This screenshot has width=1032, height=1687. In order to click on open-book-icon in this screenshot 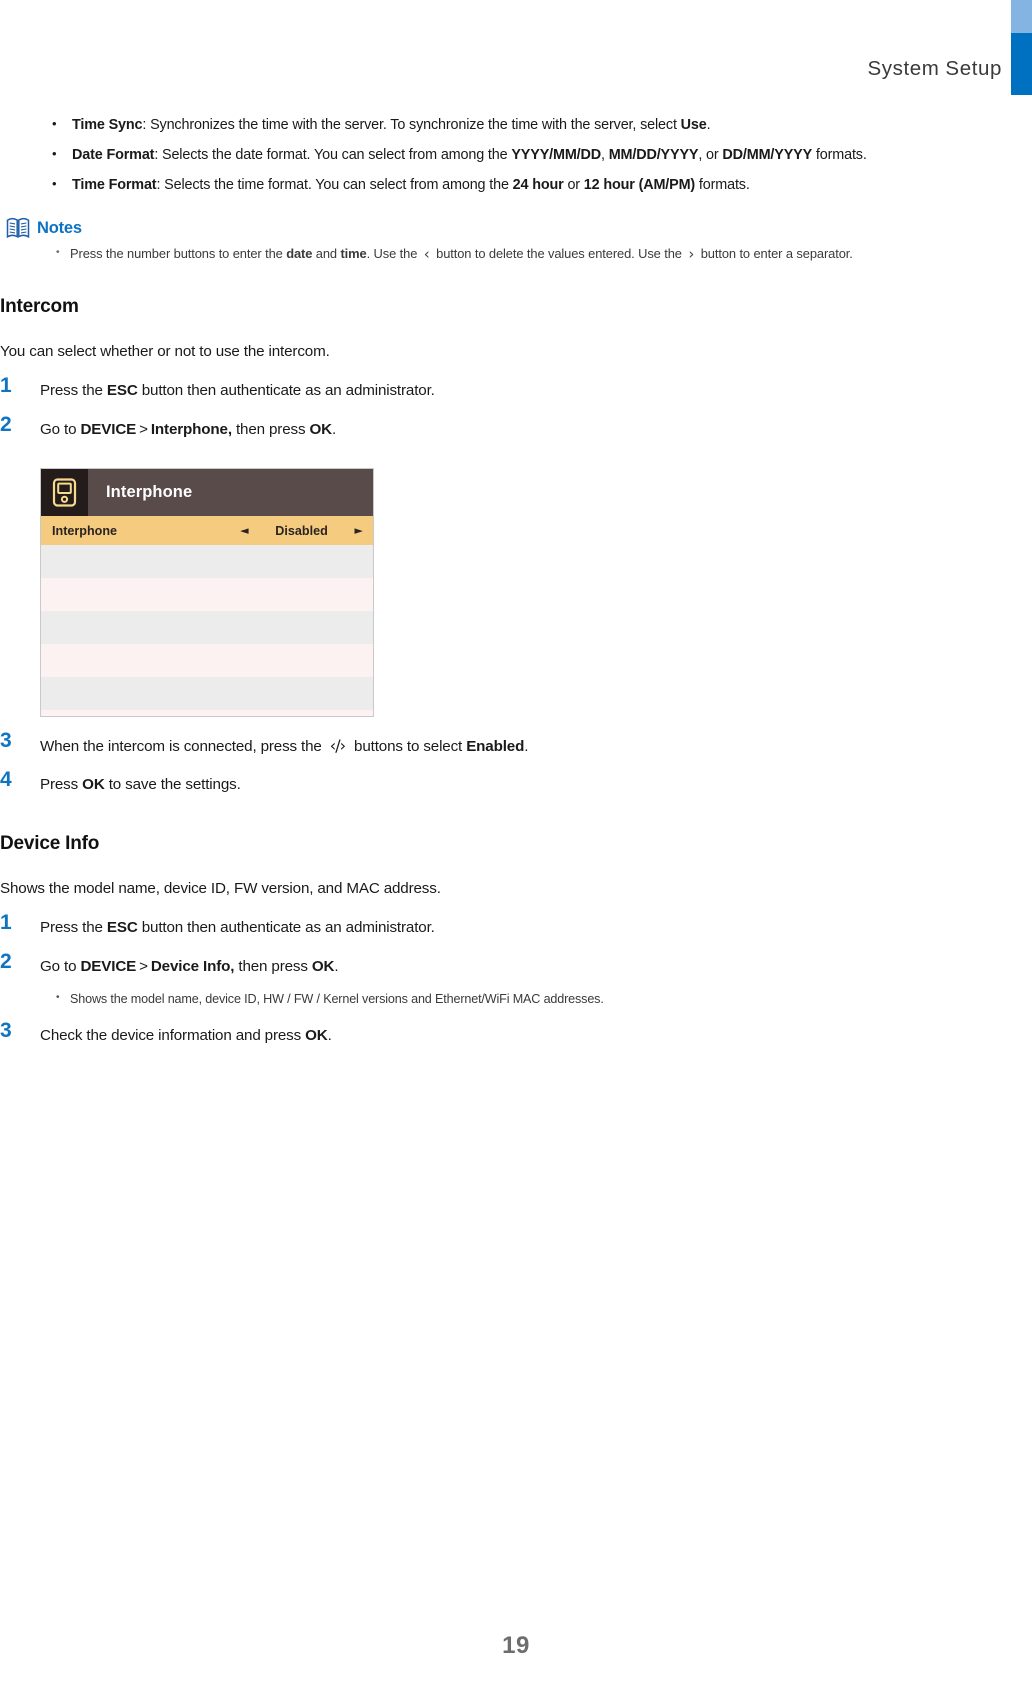, I will do `click(18, 228)`.